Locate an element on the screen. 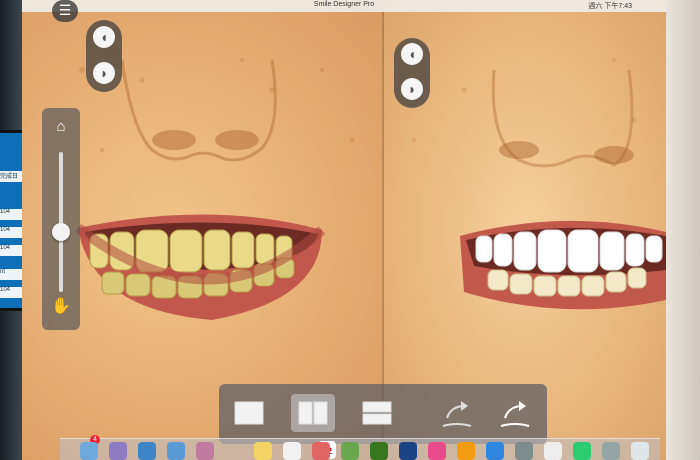 The height and width of the screenshot is (460, 700). app-store-icon is located at coordinates (495, 451).